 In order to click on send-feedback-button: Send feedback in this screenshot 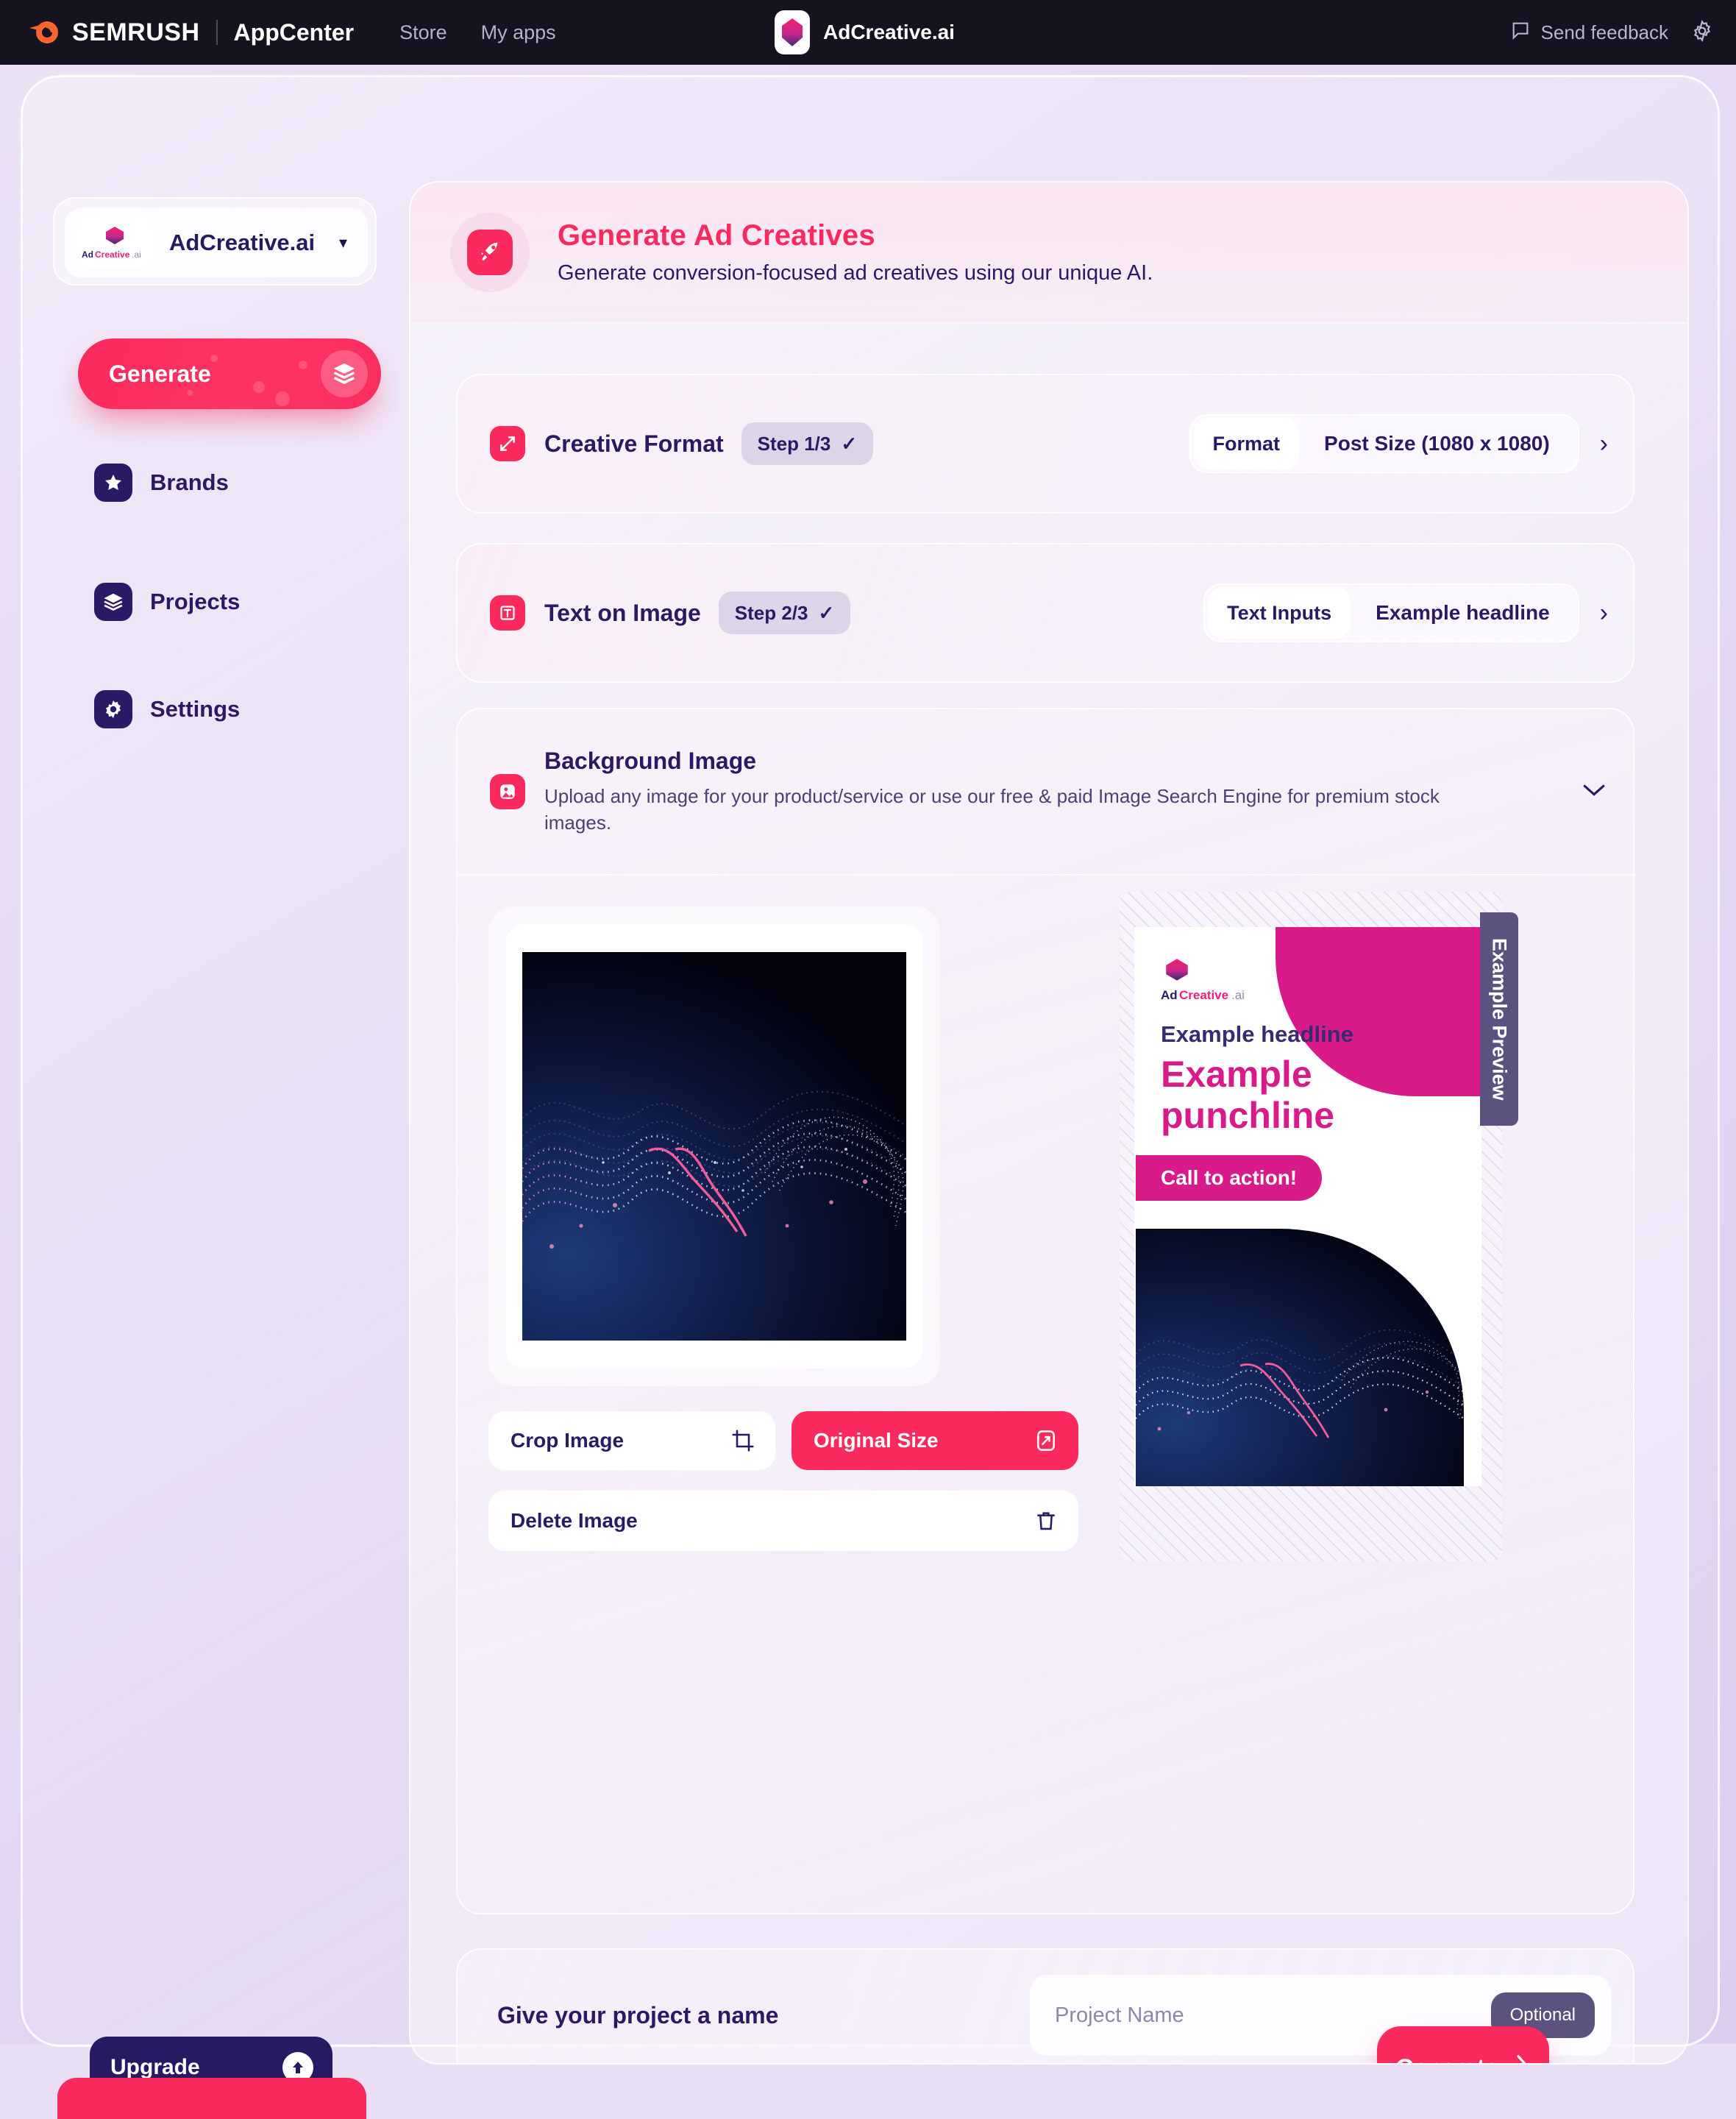, I will do `click(1589, 33)`.